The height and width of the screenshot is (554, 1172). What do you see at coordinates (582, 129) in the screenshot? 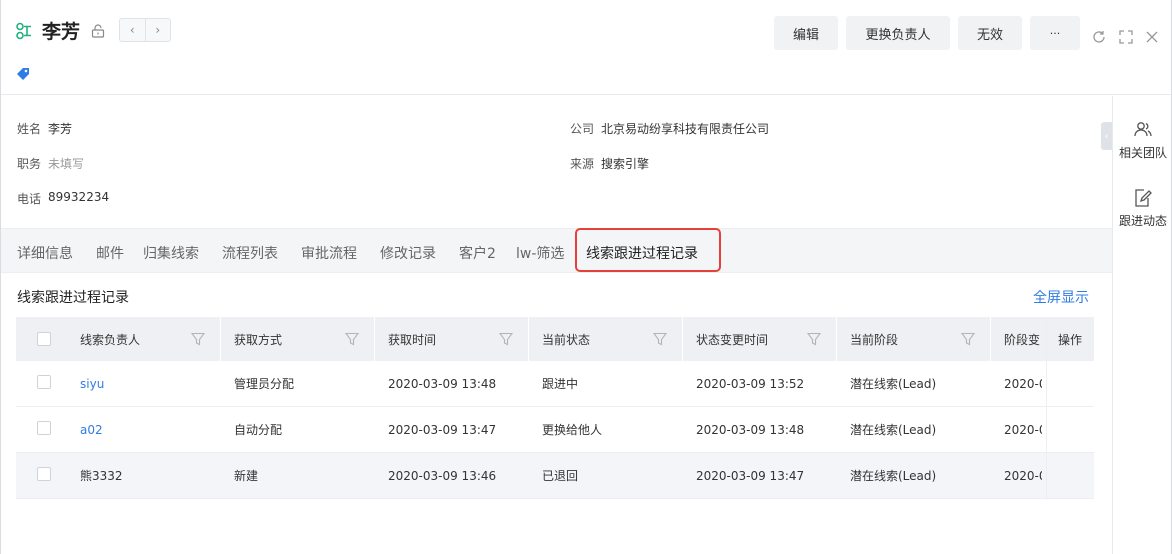
I see `company-label: 公司` at bounding box center [582, 129].